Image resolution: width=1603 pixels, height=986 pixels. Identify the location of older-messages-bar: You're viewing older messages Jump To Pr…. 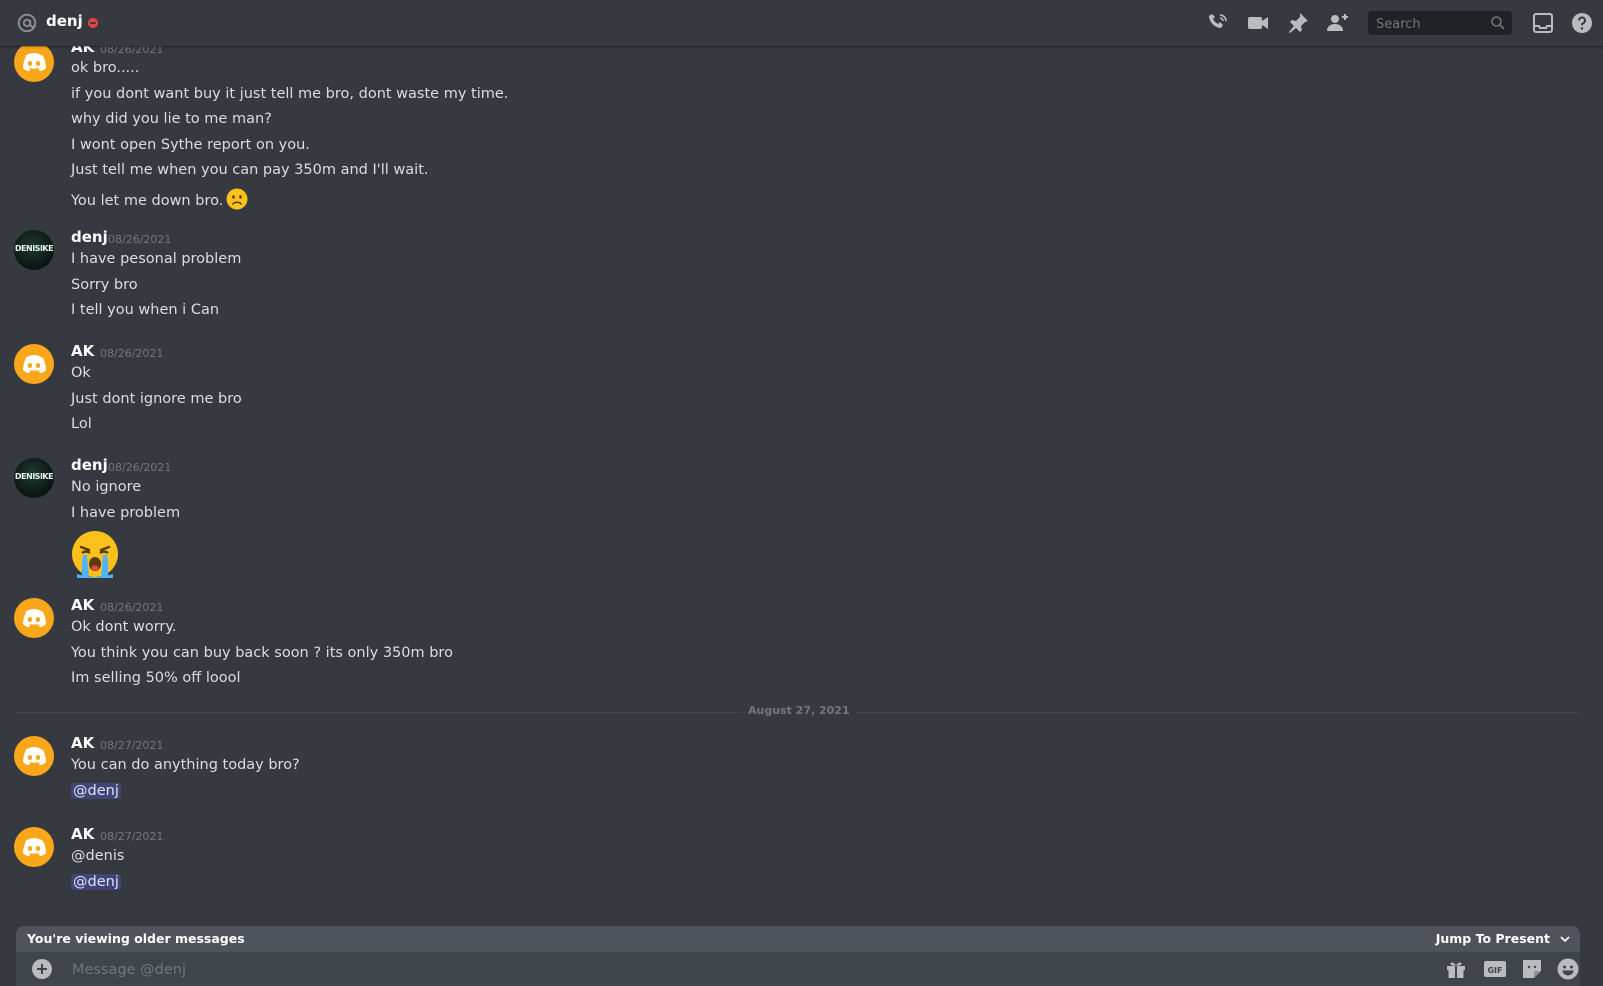
(798, 939).